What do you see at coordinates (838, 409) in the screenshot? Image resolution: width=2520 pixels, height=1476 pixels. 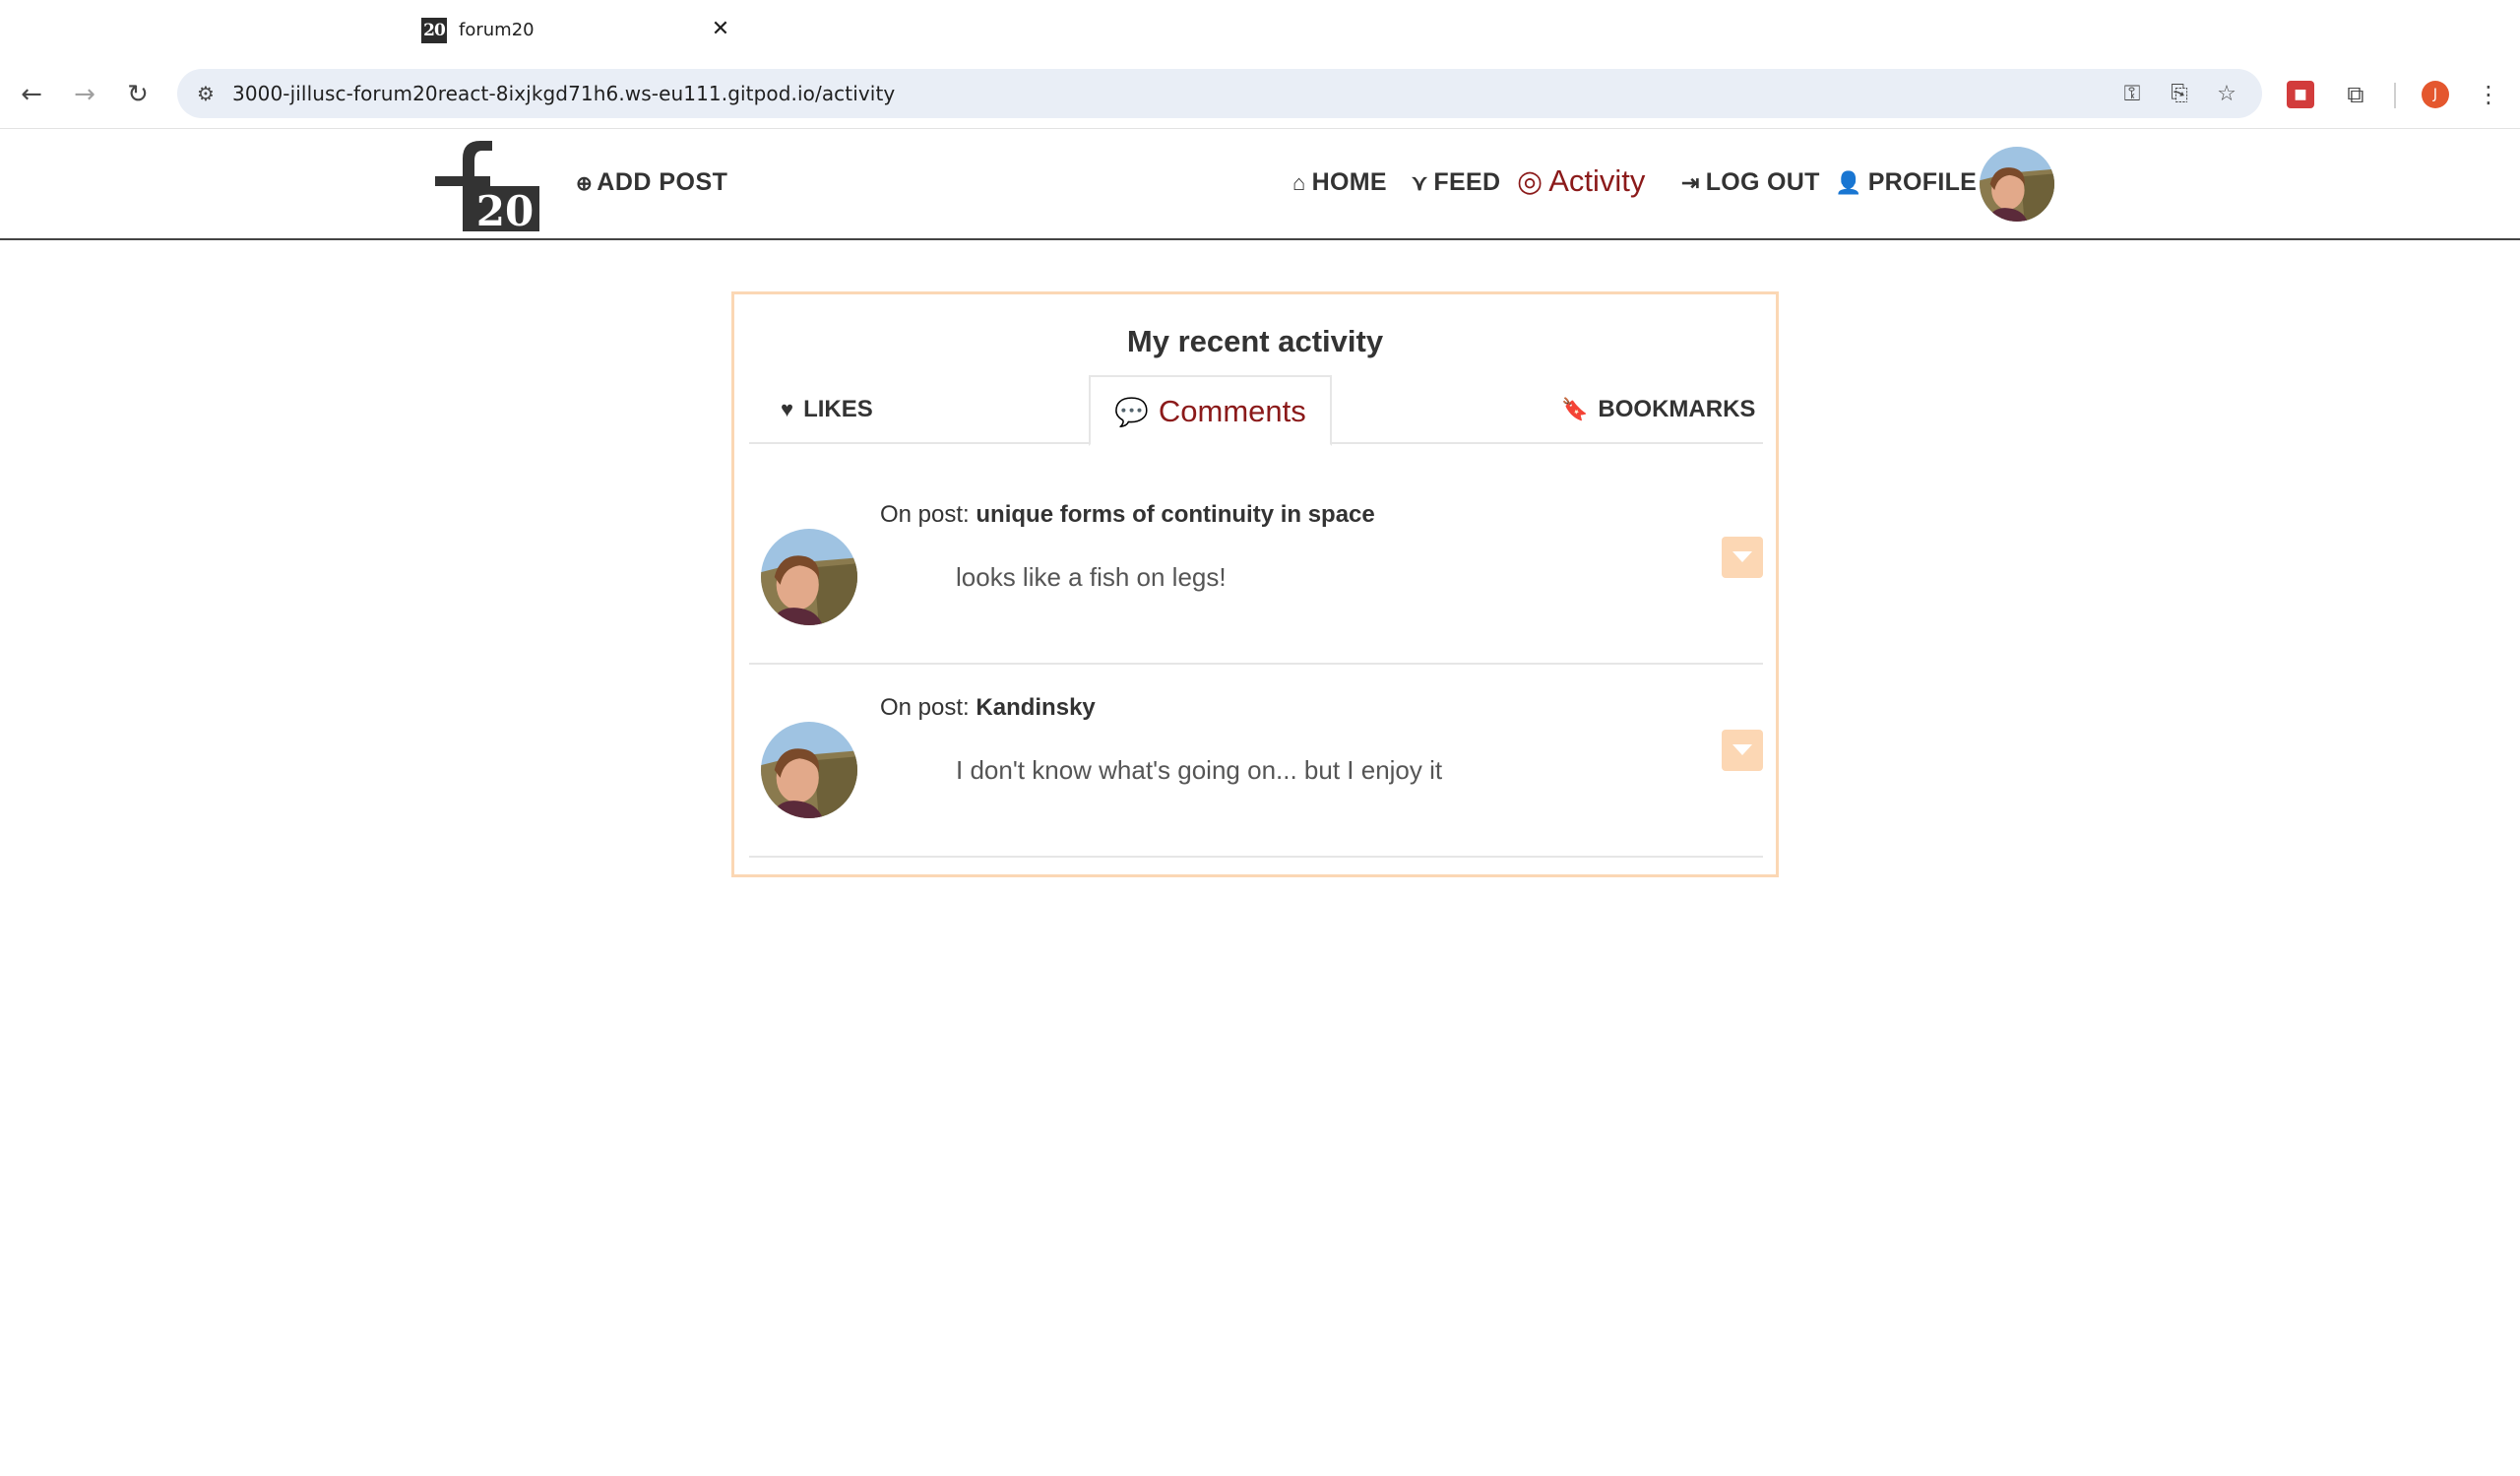 I see `tab-likes-label: LIKES` at bounding box center [838, 409].